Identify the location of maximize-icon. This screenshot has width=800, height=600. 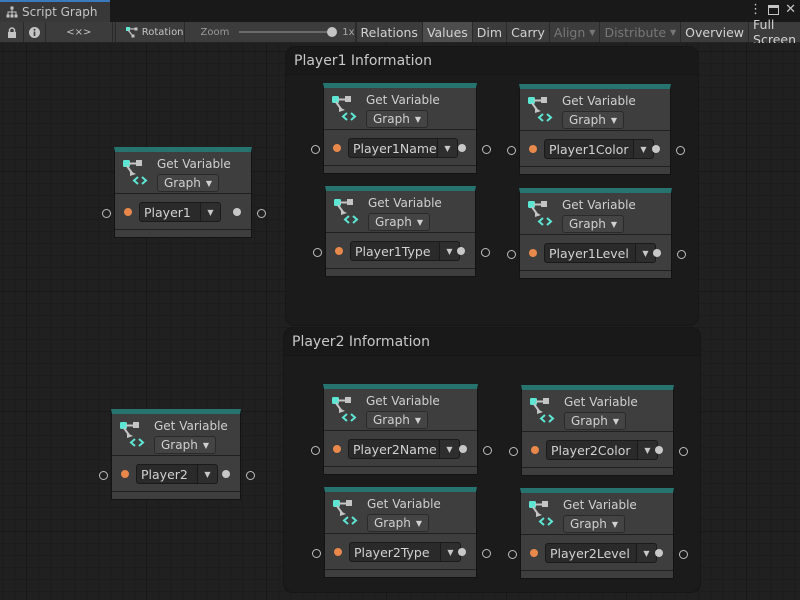
(774, 10).